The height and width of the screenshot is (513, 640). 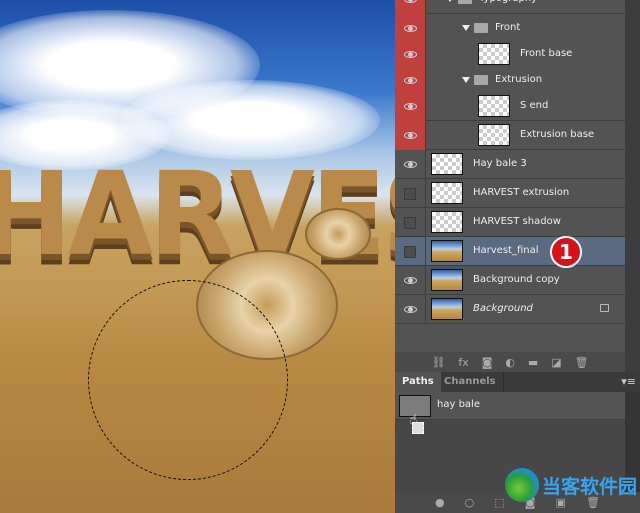 What do you see at coordinates (458, 404) in the screenshot?
I see `path-name: hay bale` at bounding box center [458, 404].